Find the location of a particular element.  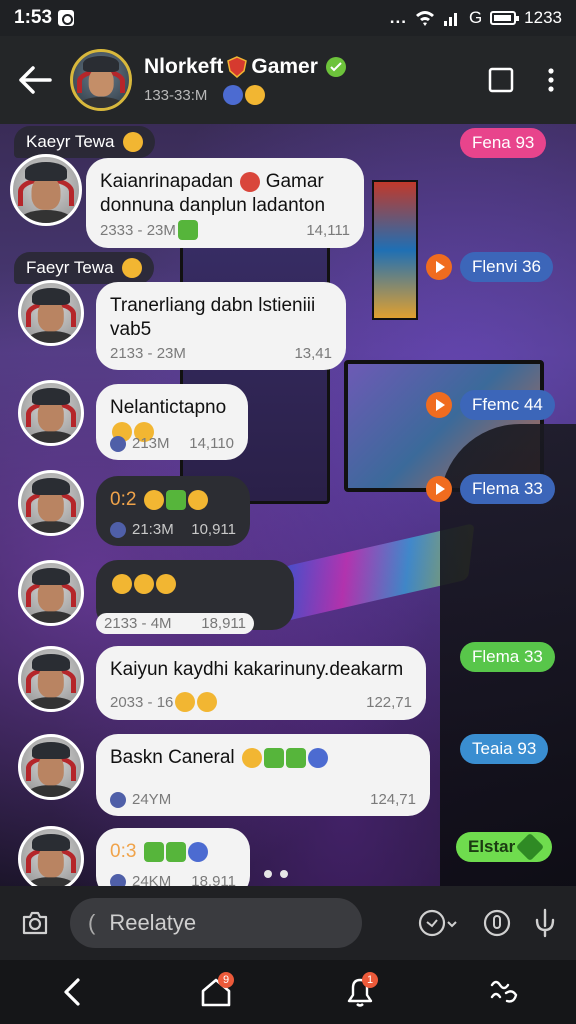

shield-icon is located at coordinates (237, 67).